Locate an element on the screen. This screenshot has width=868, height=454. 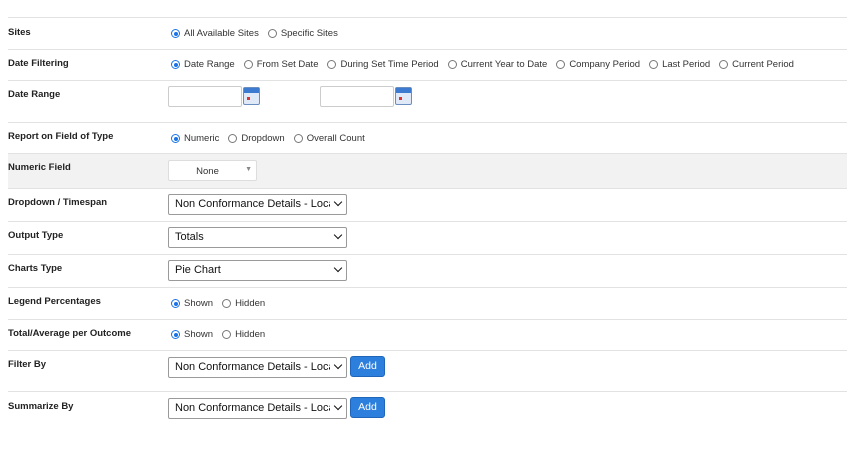
numeric-field-dropdown: None ▼ is located at coordinates (212, 170).